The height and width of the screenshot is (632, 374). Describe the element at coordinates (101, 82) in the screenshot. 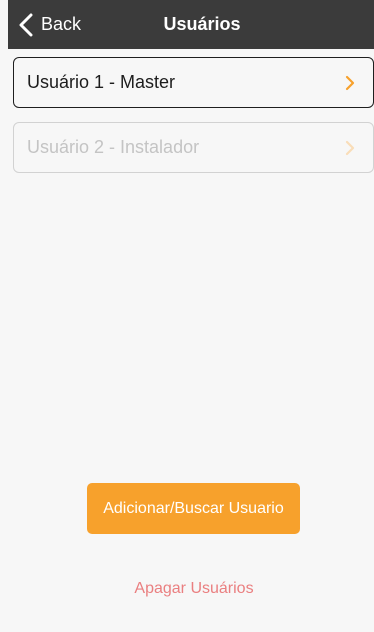

I see `user-label: Usuário 1 - Master` at that location.